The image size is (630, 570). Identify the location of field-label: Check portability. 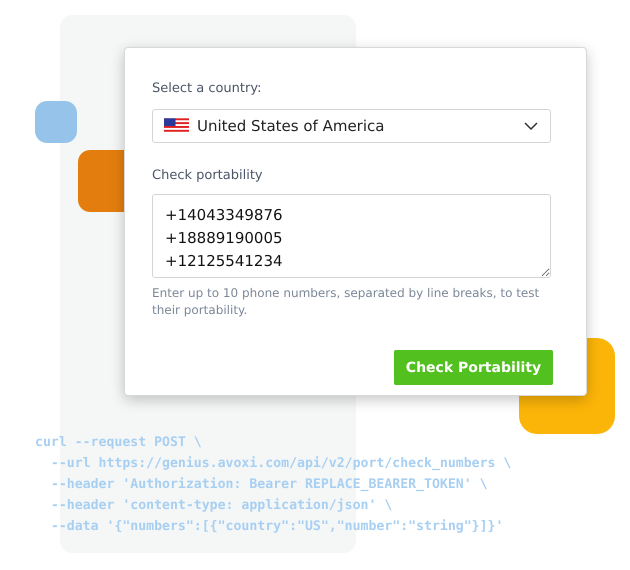
(207, 175).